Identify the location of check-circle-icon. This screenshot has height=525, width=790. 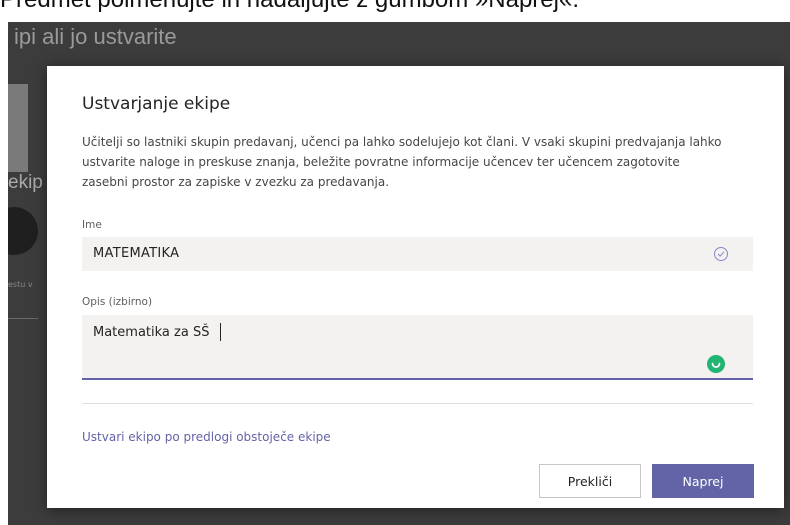
(721, 254).